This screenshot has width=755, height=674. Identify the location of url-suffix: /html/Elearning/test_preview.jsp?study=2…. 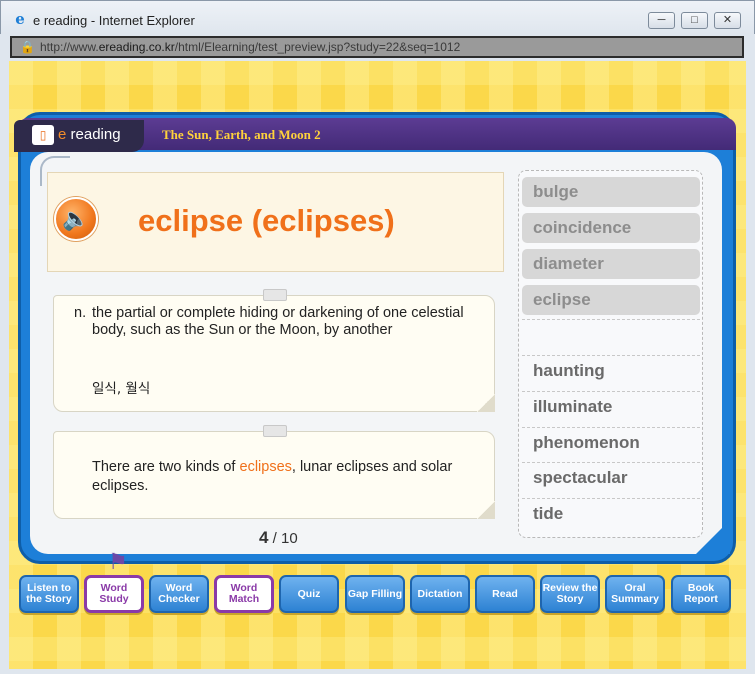
(317, 47).